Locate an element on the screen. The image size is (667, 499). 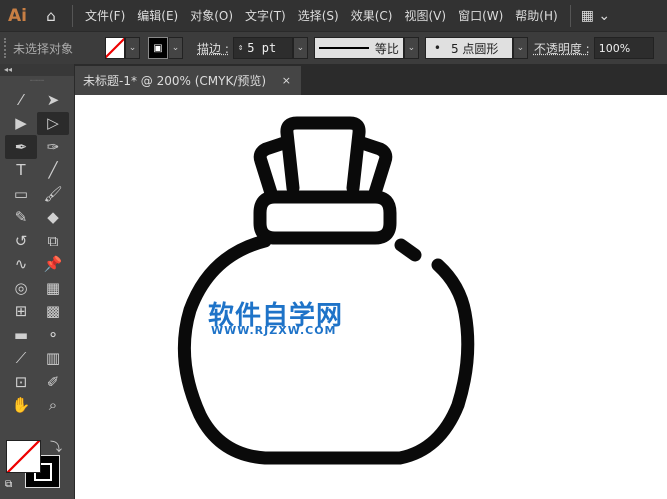
default-colors-icon: ⧉ is located at coordinates (8, 484).